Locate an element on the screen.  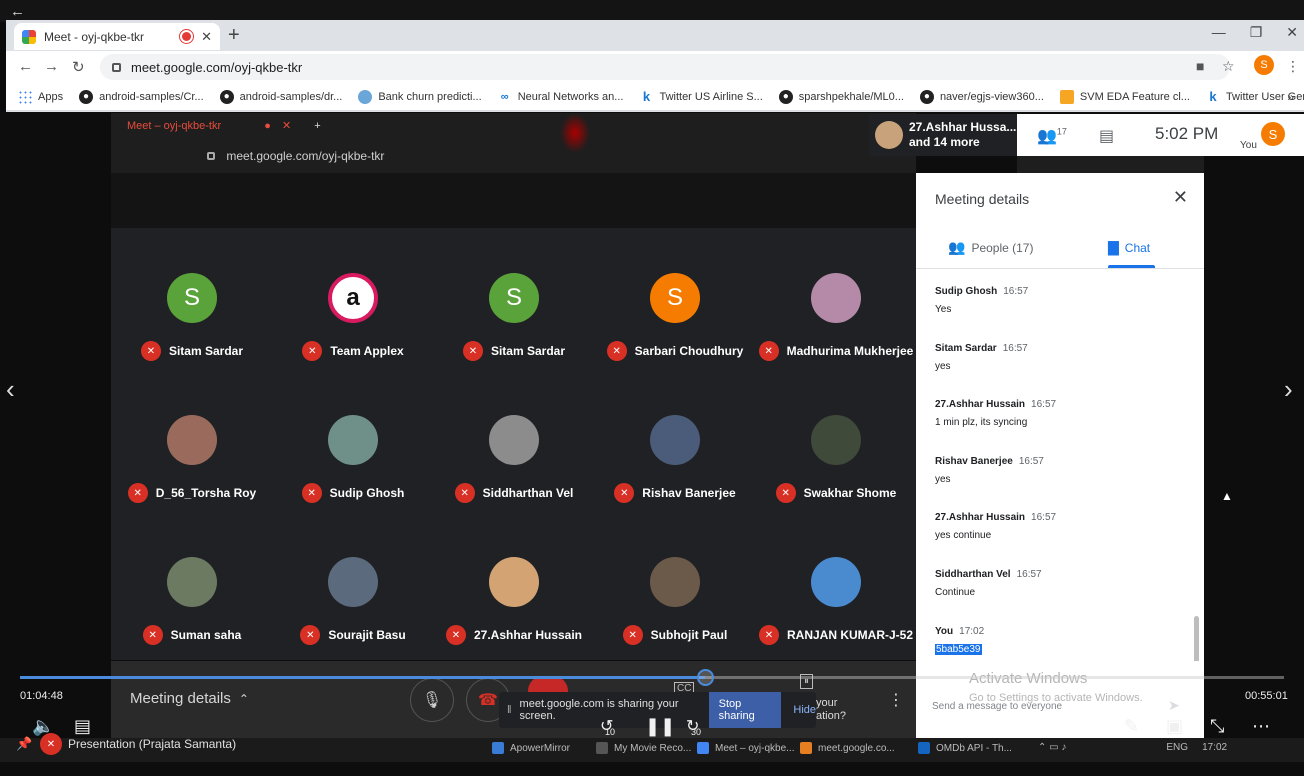
participant-tile: ✕ 27.Ashhar Hussain is located at coordinates (514, 601).